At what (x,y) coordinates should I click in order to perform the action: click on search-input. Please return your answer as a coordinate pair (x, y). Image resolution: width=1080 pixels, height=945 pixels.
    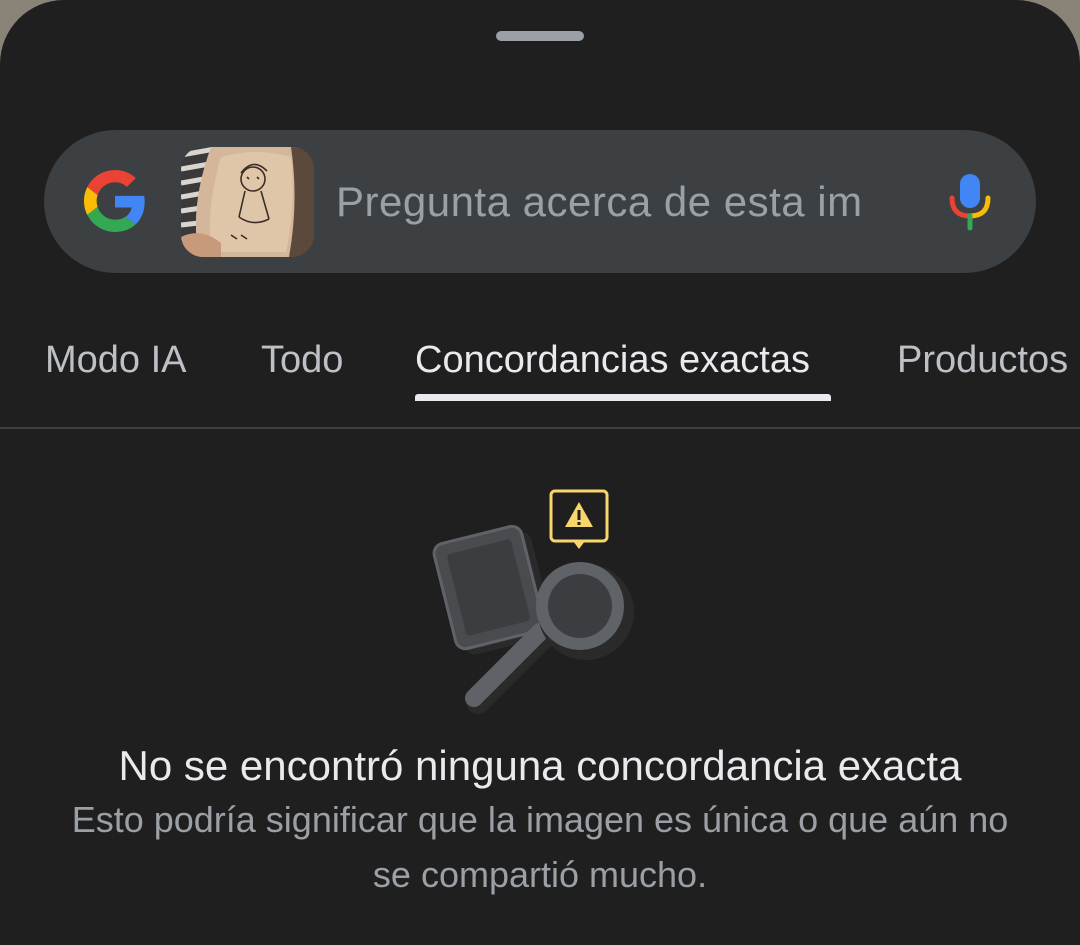
    Looking at the image, I should click on (626, 202).